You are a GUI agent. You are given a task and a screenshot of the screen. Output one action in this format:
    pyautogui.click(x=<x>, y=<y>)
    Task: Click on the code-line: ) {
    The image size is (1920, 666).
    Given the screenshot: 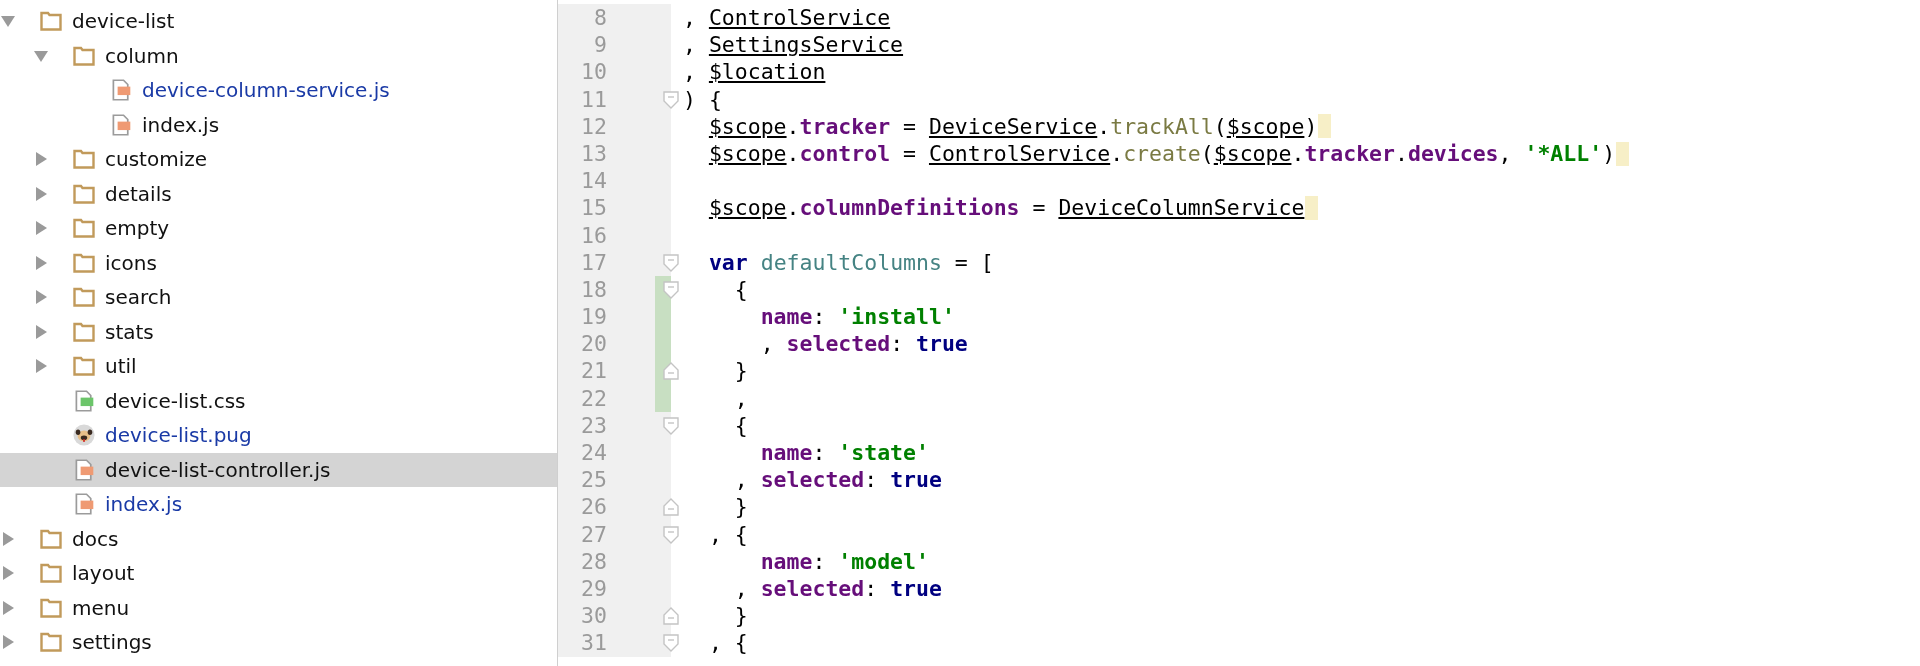 What is the action you would take?
    pyautogui.click(x=702, y=99)
    